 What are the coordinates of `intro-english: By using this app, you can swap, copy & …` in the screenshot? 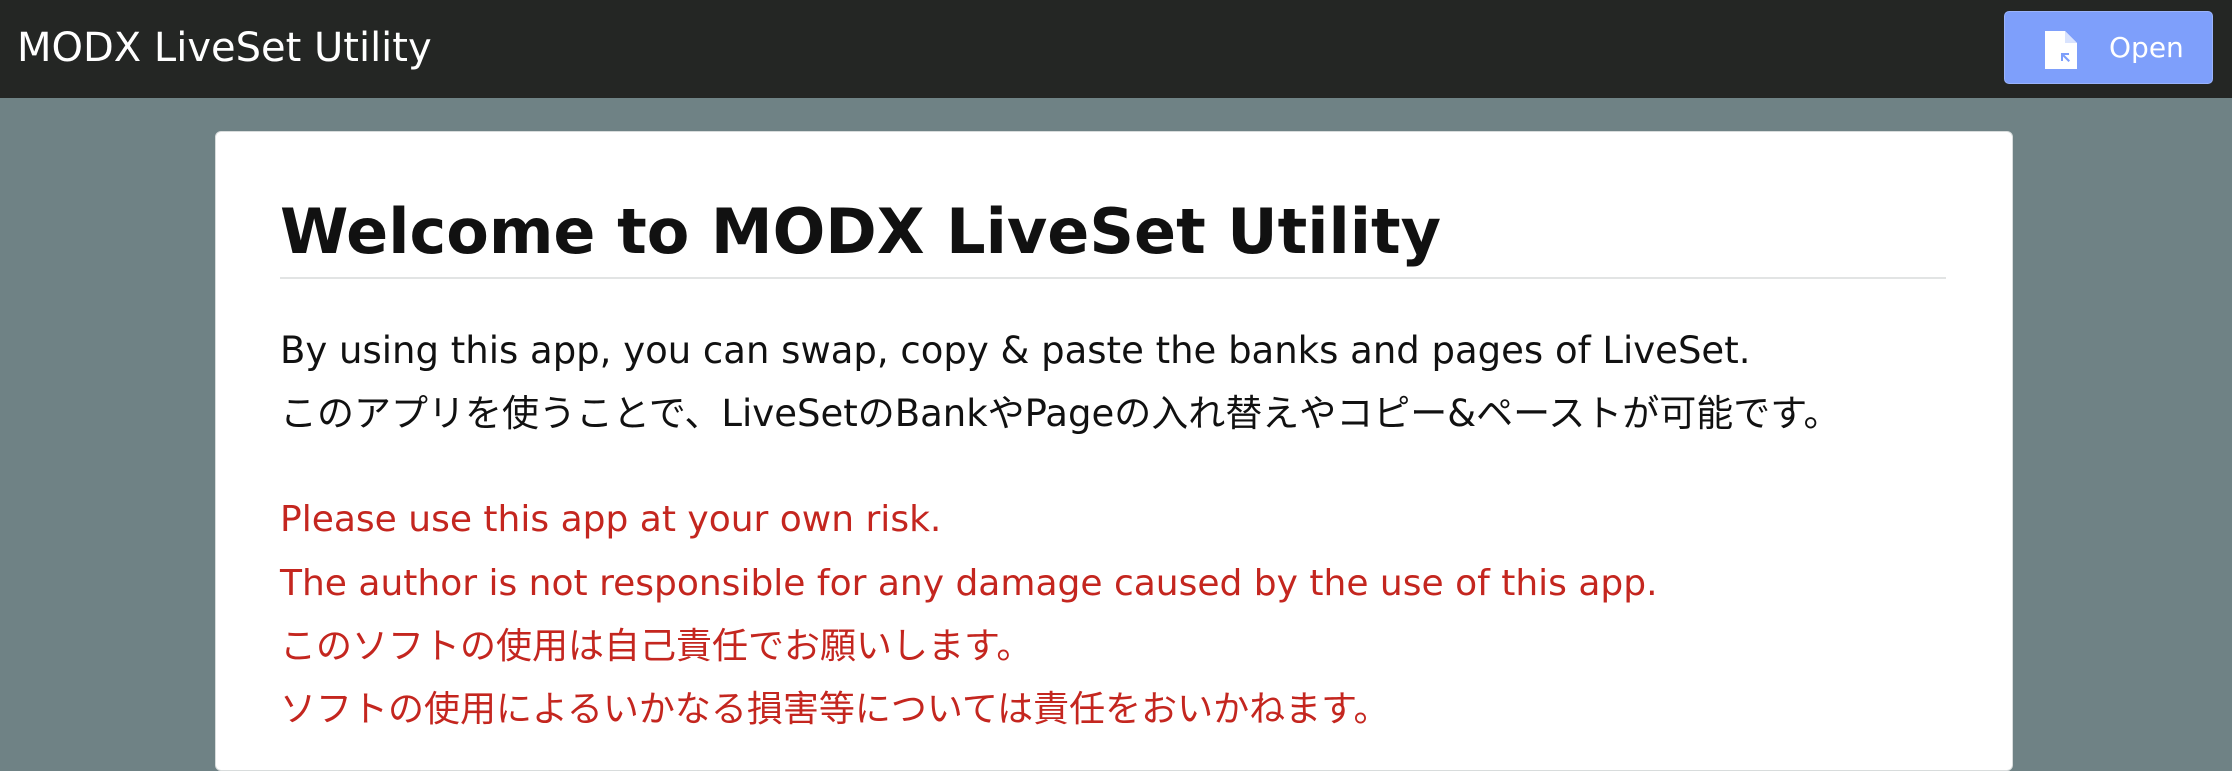 It's located at (1015, 350).